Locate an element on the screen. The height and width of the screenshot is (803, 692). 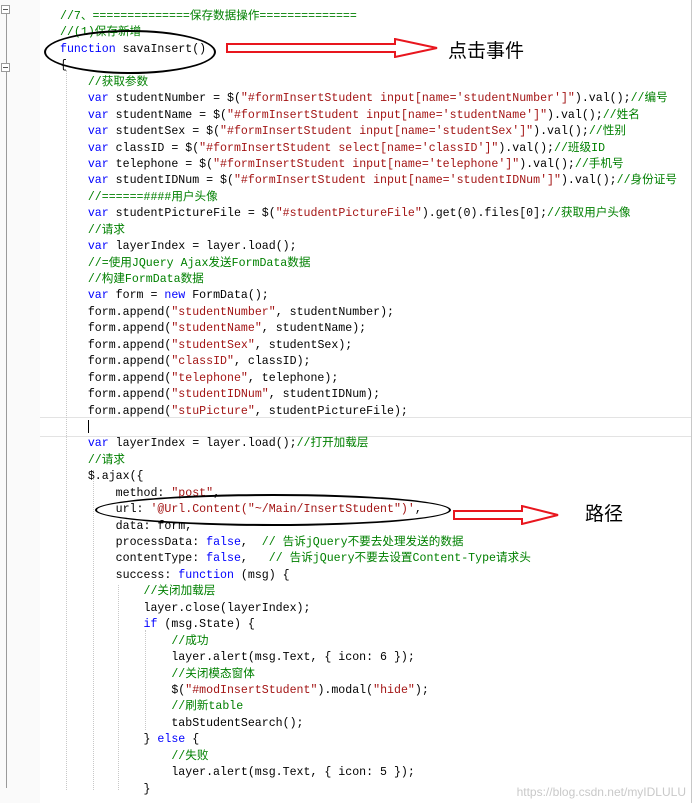
code-token: layer.close(layerIndex); is located at coordinates (185, 608).